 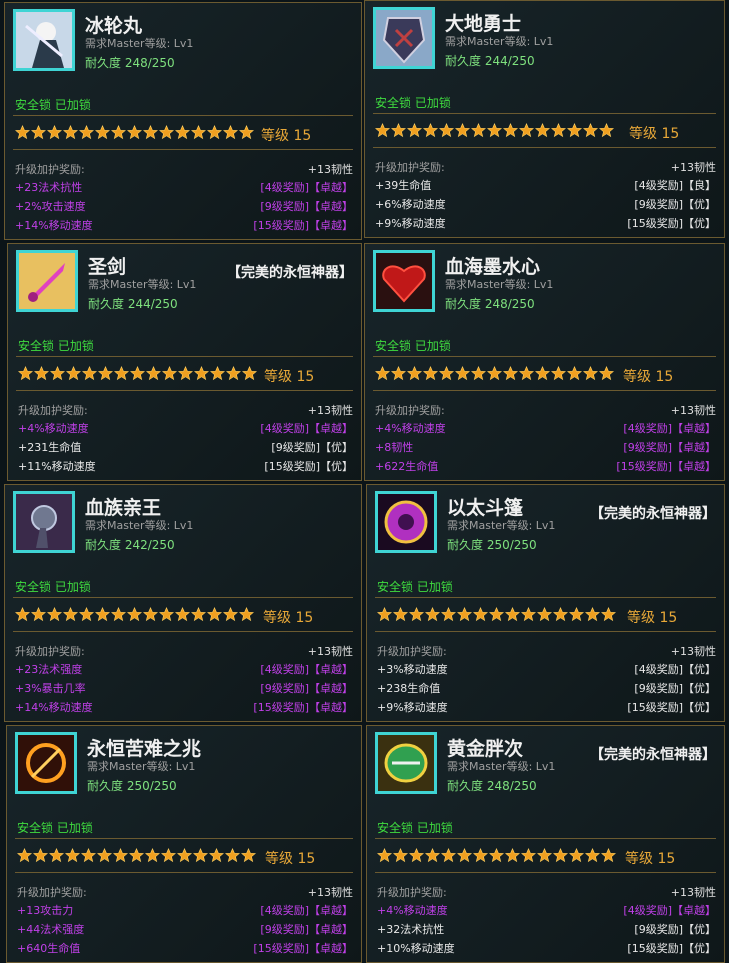 What do you see at coordinates (545, 447) in the screenshot?
I see `bonus-row: +8韧性 [9级奖励]【卓越】` at bounding box center [545, 447].